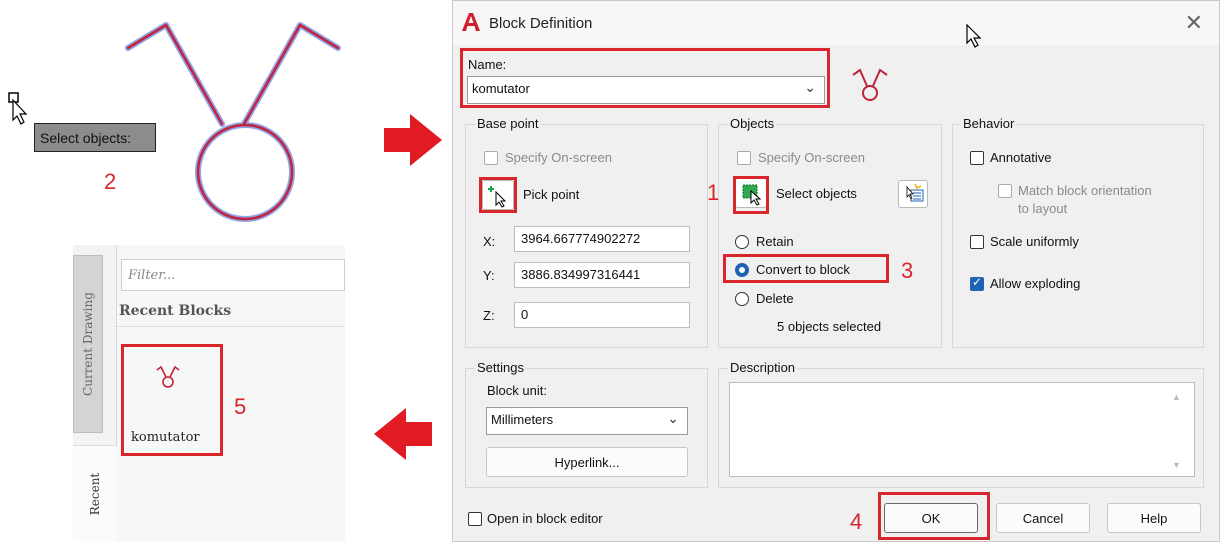 The width and height of the screenshot is (1220, 542). What do you see at coordinates (1021, 157) in the screenshot?
I see `annotative-label: Annotative` at bounding box center [1021, 157].